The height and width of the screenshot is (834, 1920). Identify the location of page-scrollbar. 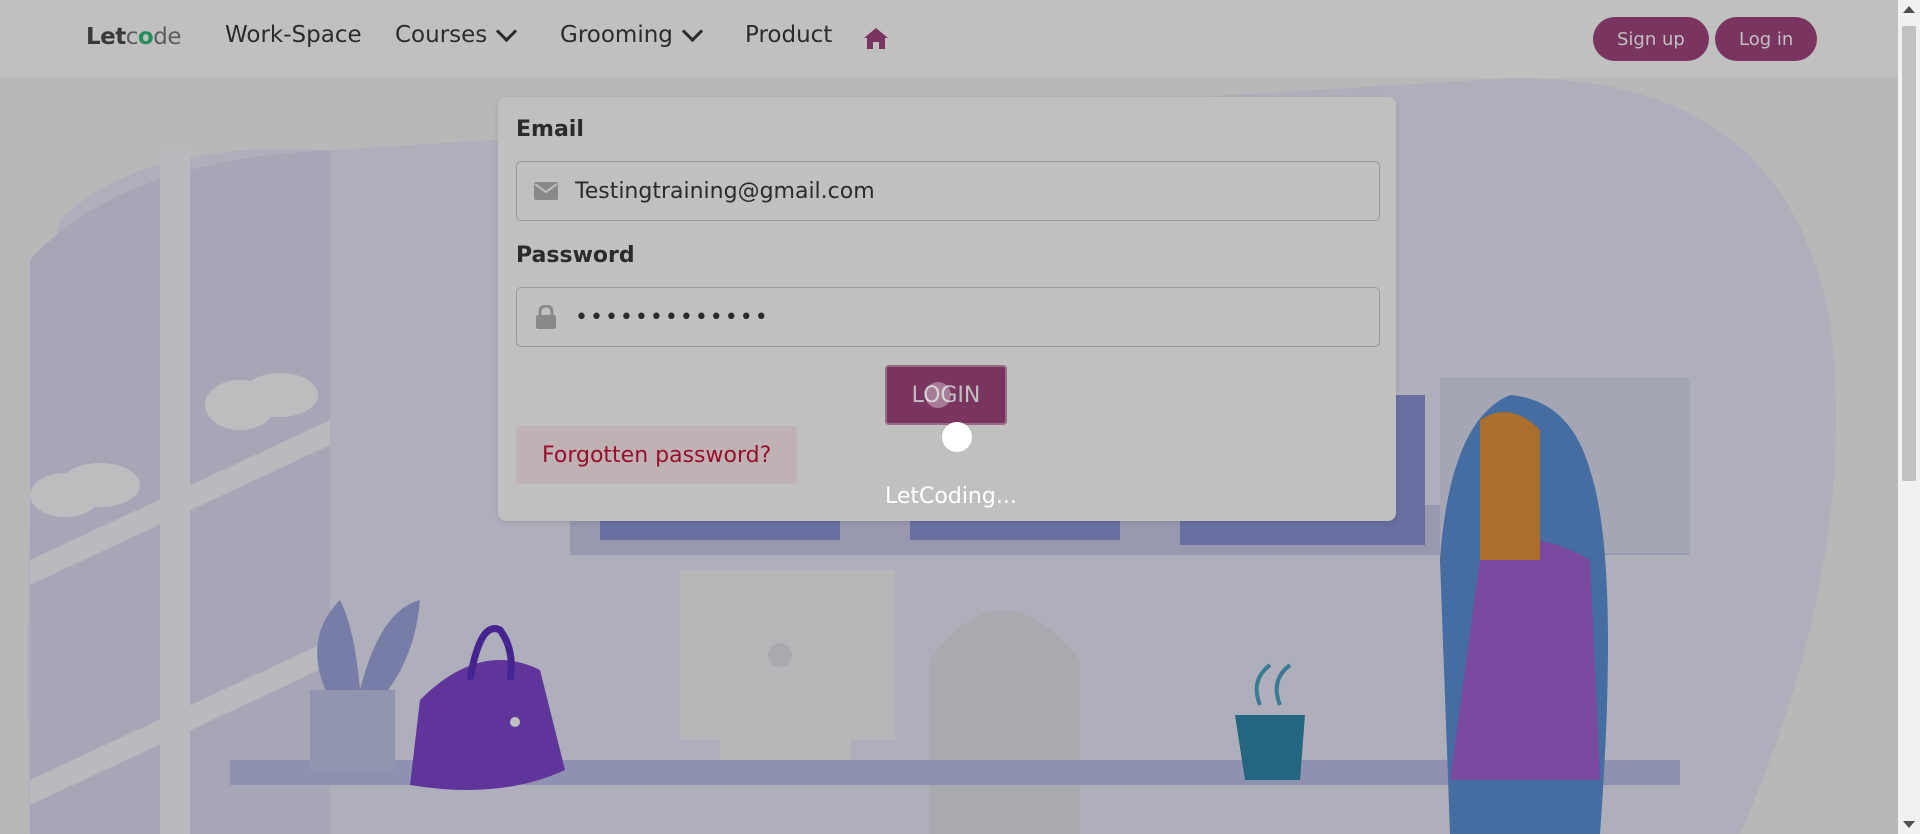
(1909, 417).